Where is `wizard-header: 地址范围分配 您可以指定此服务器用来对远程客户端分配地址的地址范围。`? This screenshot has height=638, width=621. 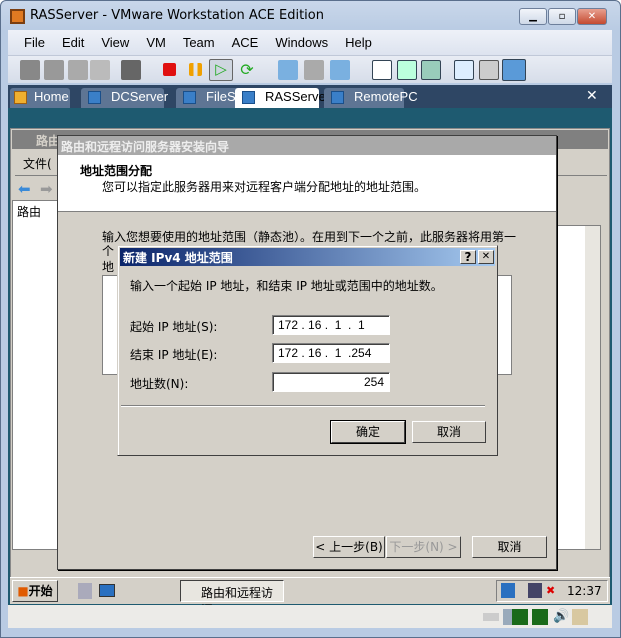 wizard-header: 地址范围分配 您可以指定此服务器用来对远程客户端分配地址的地址范围。 is located at coordinates (307, 183).